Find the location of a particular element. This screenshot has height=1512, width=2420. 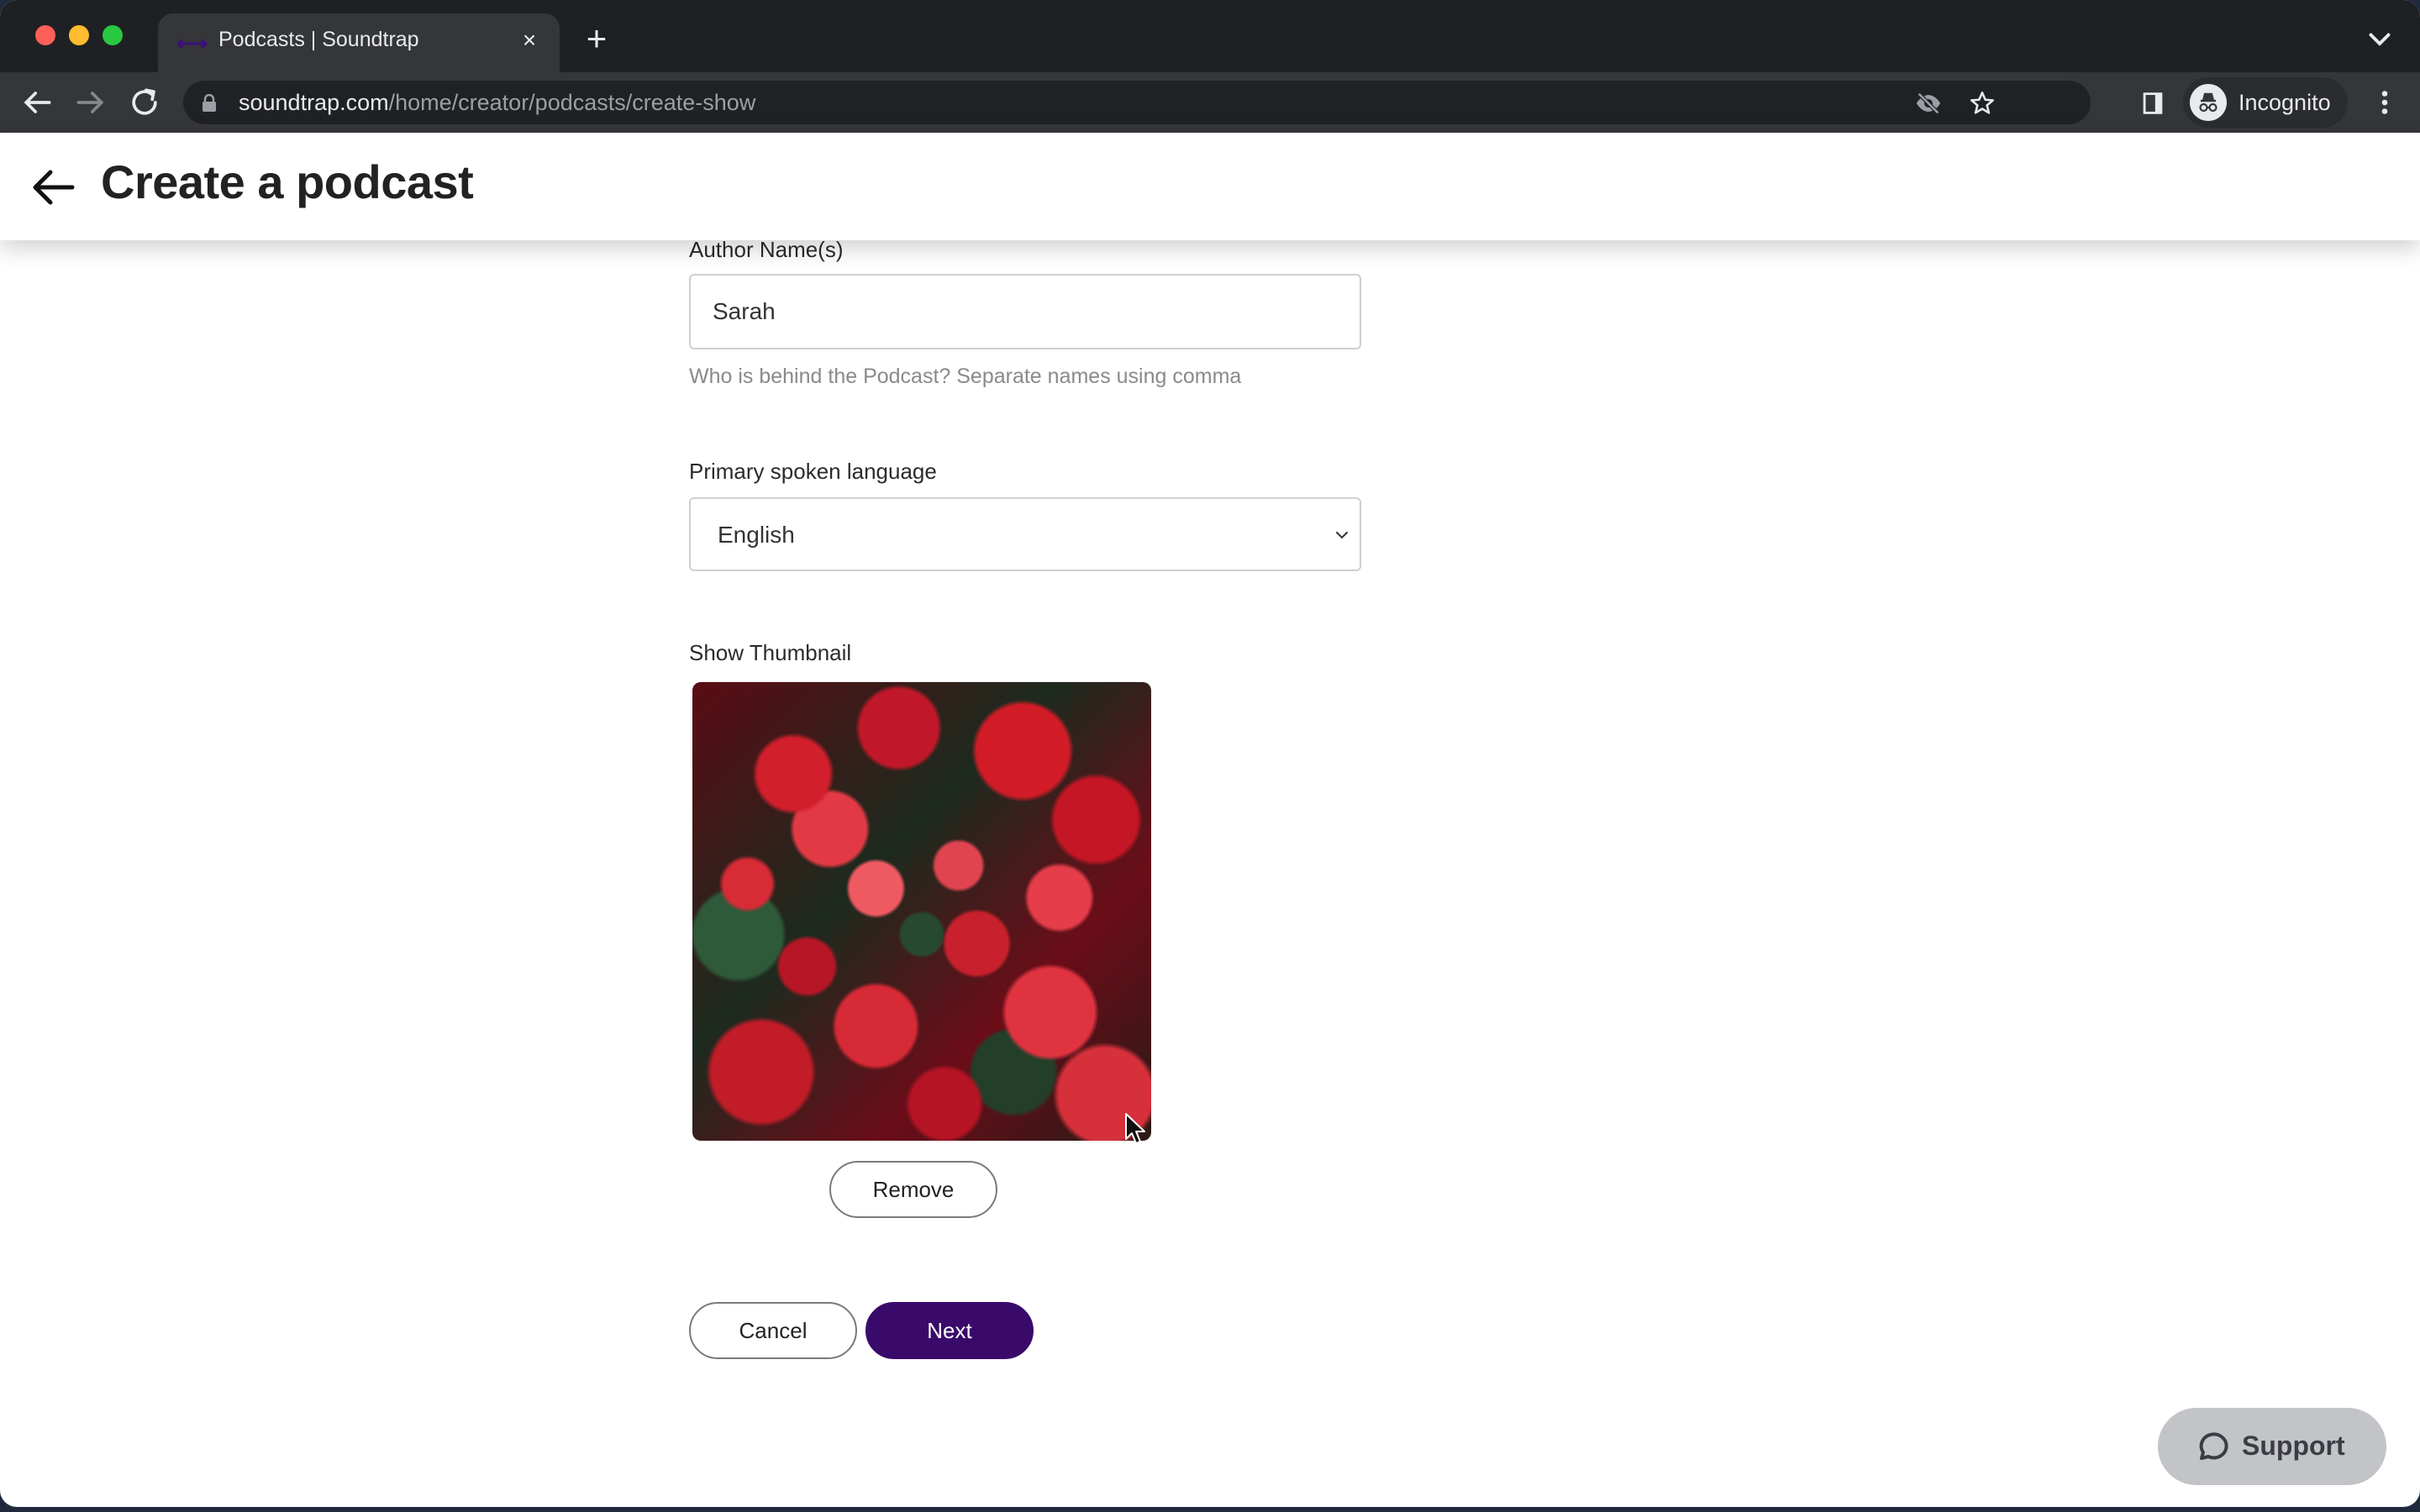

close-window-button is located at coordinates (45, 35).